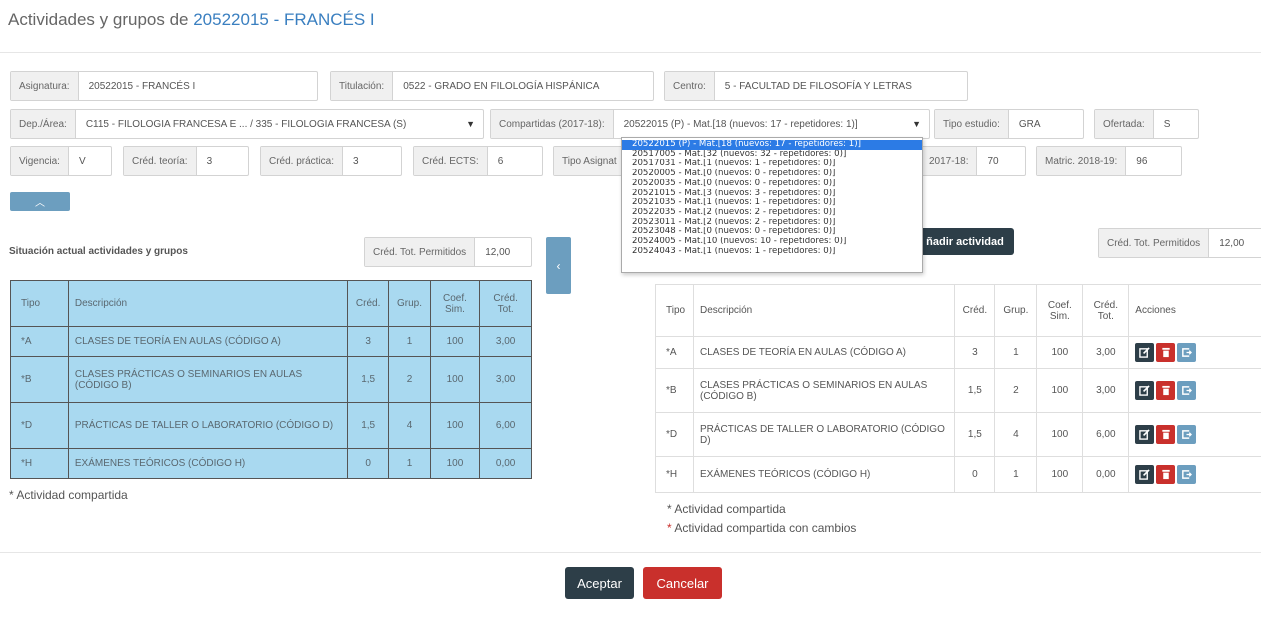 This screenshot has height=628, width=1261. I want to click on left-cred-label: Créd. Tot. Permitidos, so click(420, 252).